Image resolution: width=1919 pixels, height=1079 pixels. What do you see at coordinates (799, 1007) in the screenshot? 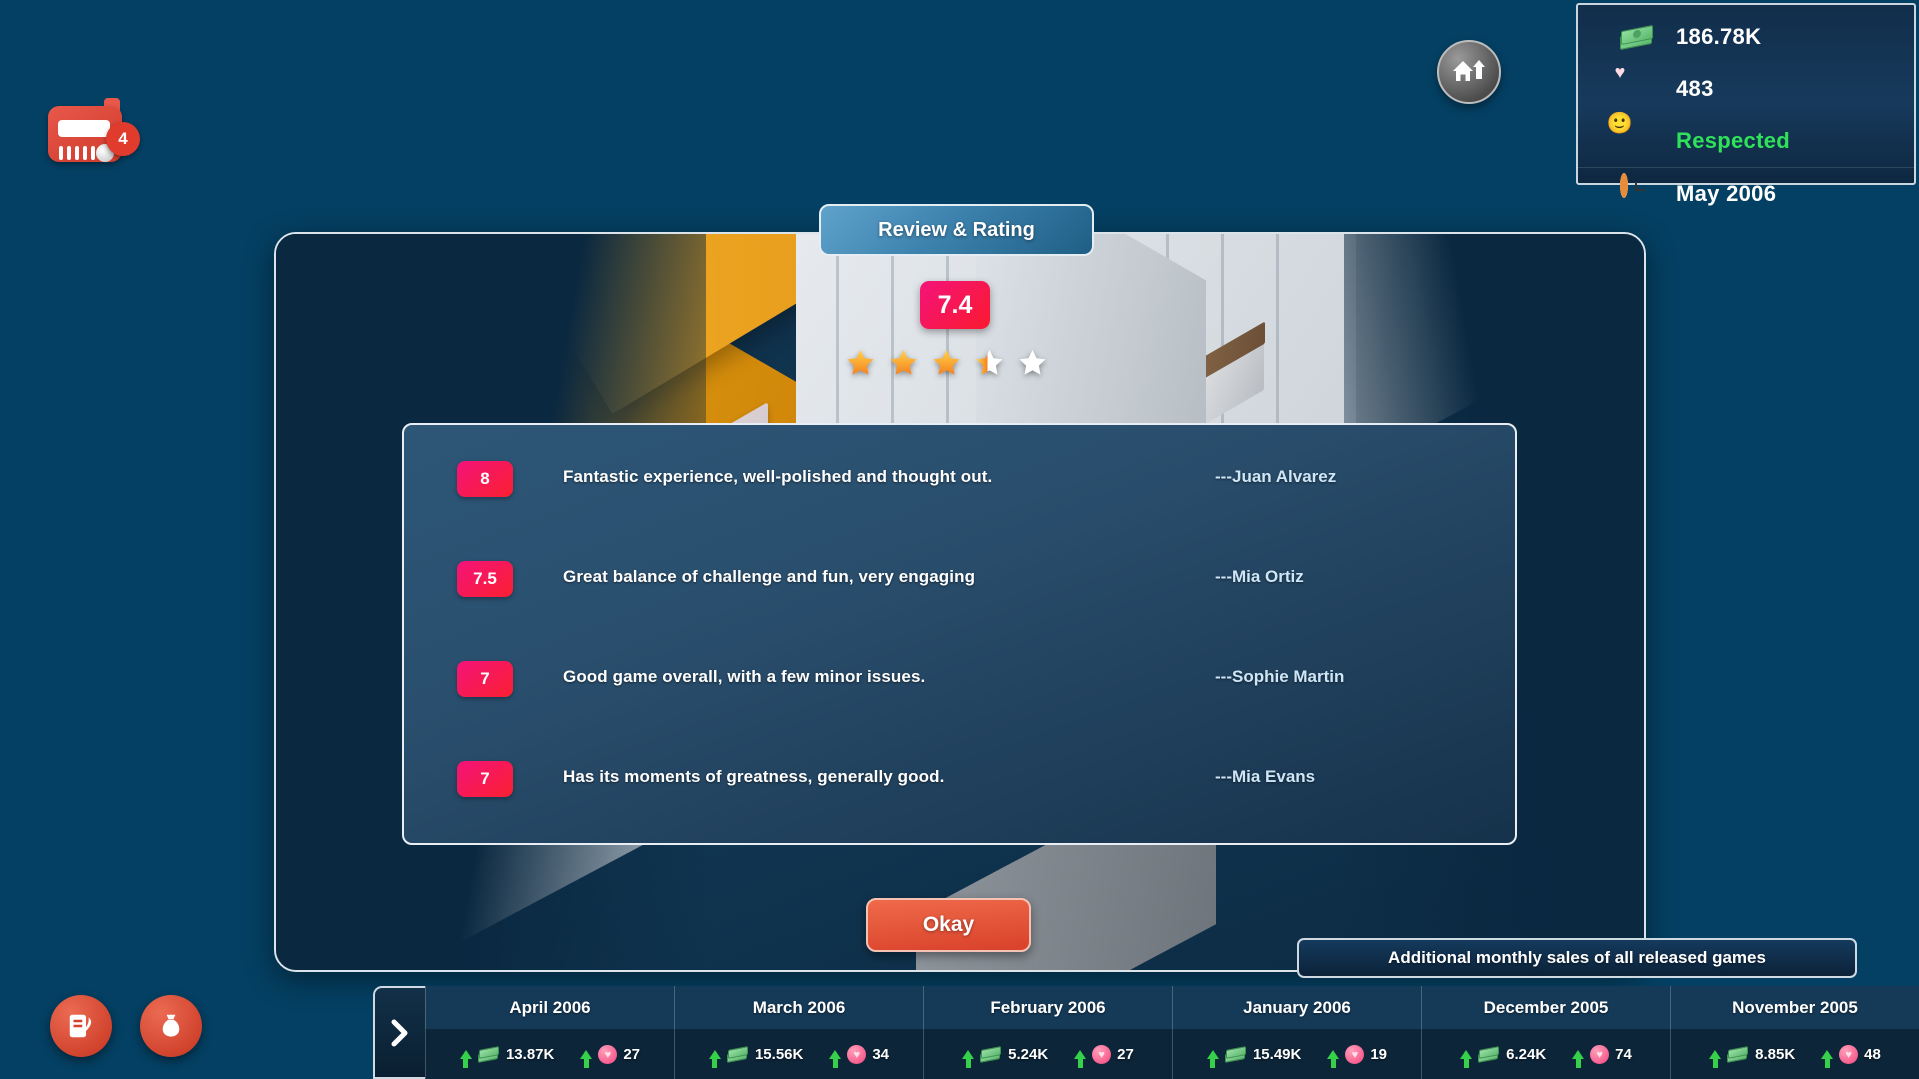
I see `month-label: March 2006` at bounding box center [799, 1007].